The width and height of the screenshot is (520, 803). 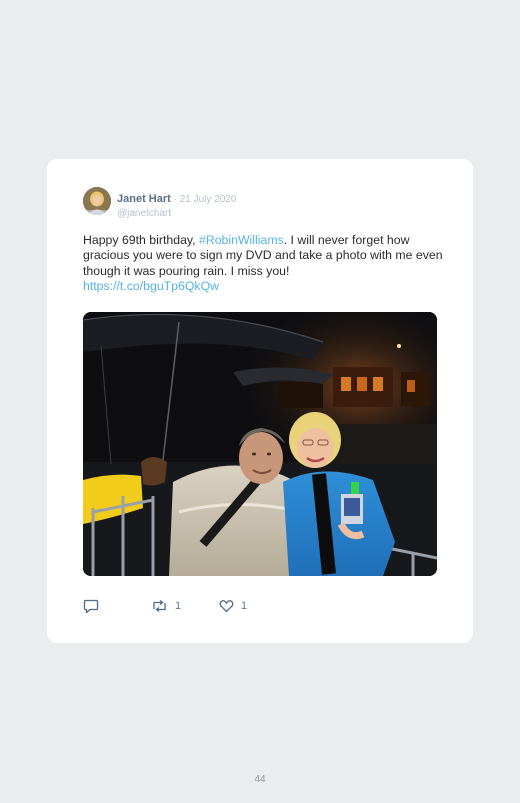 I want to click on author-meta: Janet Hart · 21 July 2020 @janetchart, so click(x=176, y=204).